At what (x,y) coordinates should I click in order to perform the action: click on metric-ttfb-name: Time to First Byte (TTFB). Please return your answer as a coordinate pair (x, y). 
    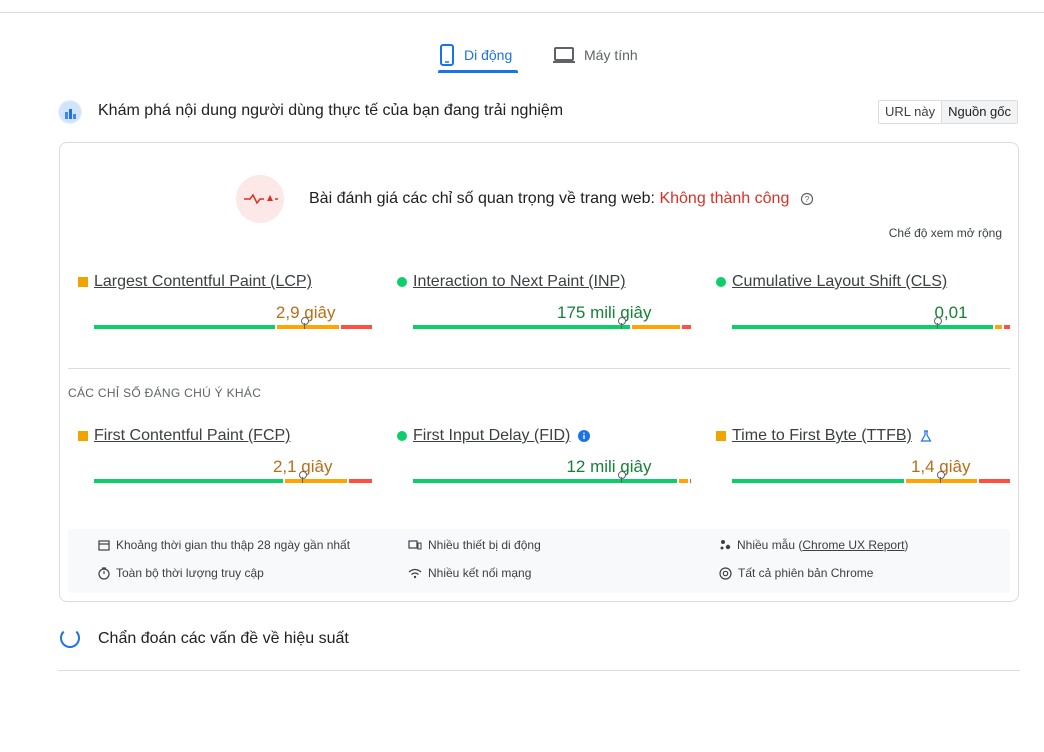
    Looking at the image, I should click on (824, 436).